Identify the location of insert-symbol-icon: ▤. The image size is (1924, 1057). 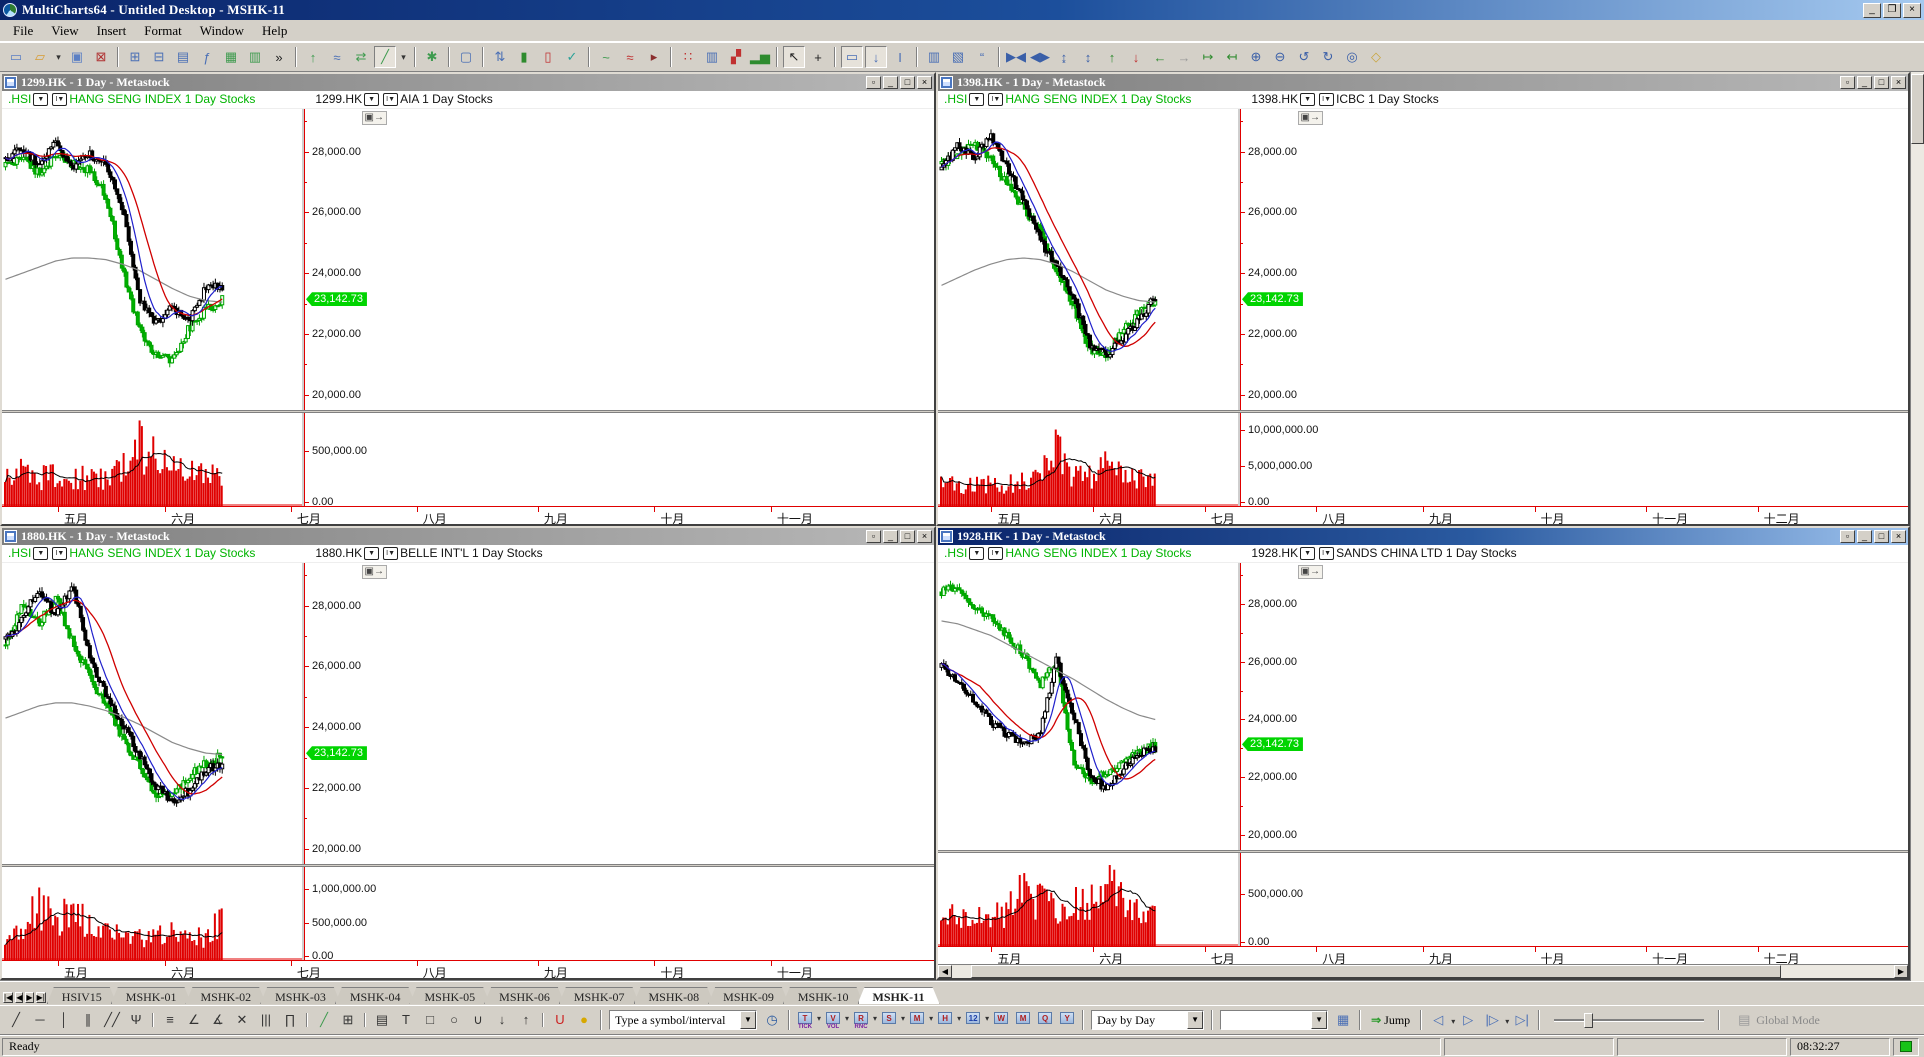
(183, 57).